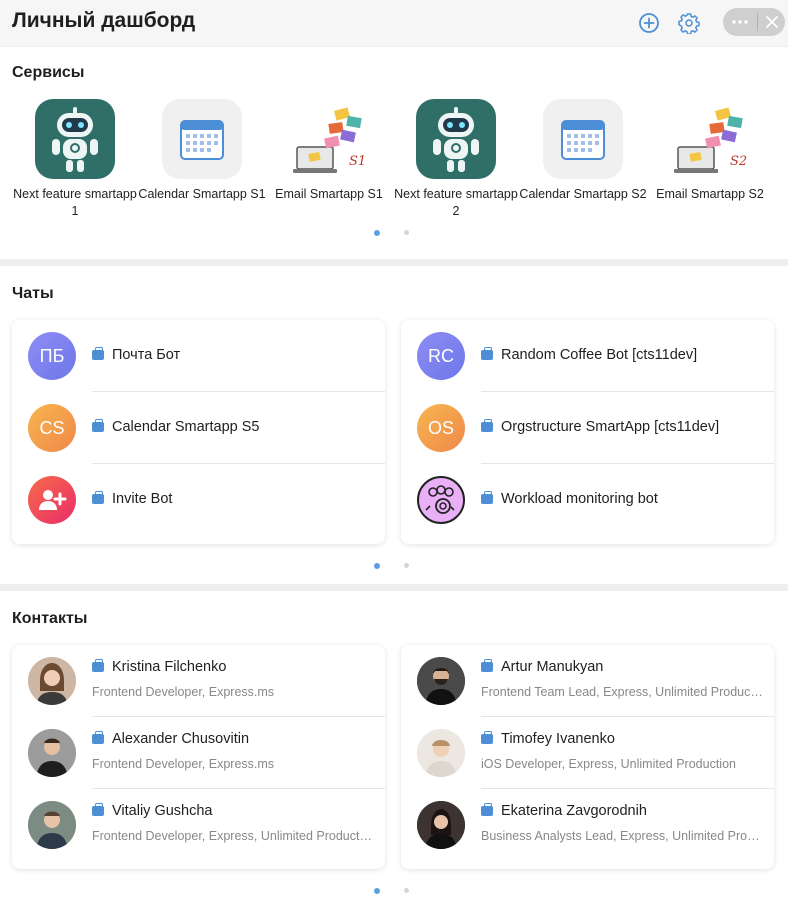 The image size is (788, 906). I want to click on service-tile-next-feature-1: Next feature smartapp 1, so click(75, 159).